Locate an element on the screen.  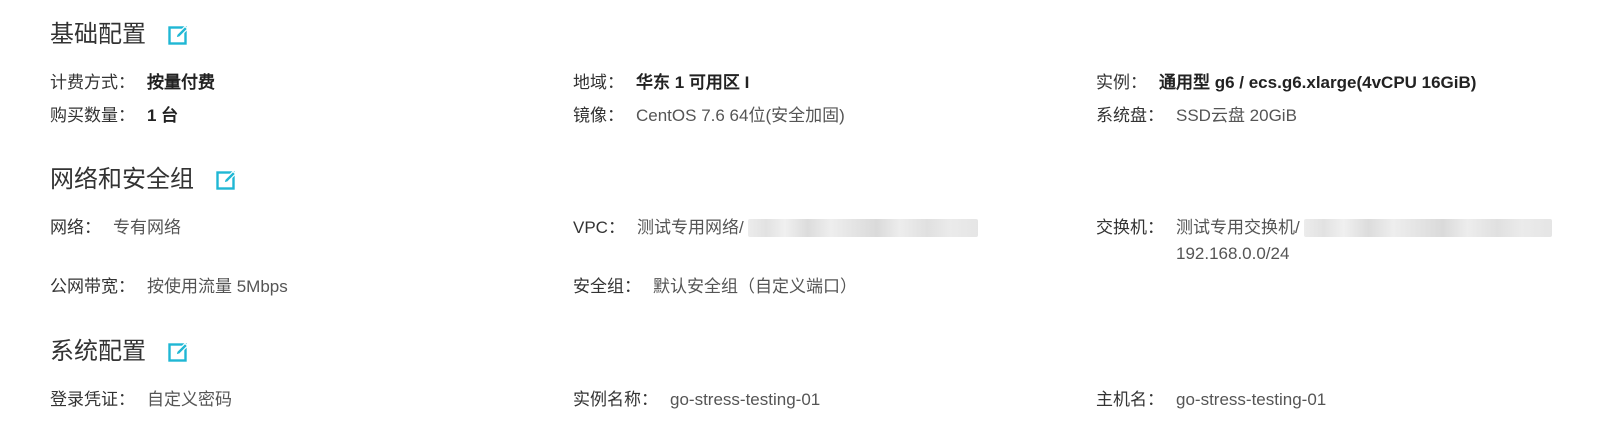
security-group-label: 安全组： is located at coordinates (607, 286).